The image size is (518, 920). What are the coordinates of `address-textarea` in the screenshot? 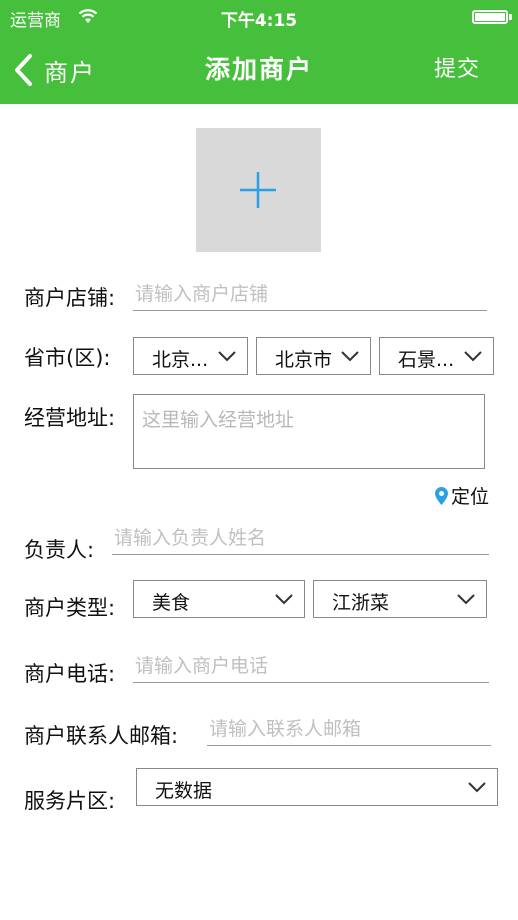 It's located at (309, 431).